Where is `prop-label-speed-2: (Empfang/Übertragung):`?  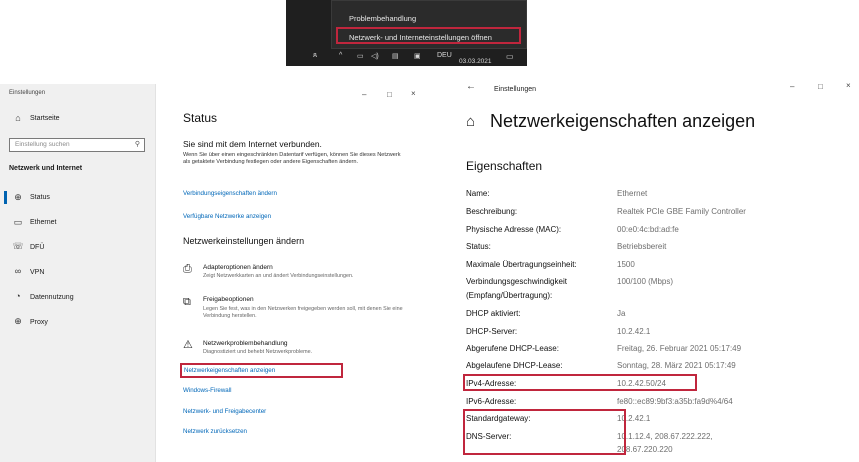
prop-label-speed-2: (Empfang/Übertragung): is located at coordinates (509, 295).